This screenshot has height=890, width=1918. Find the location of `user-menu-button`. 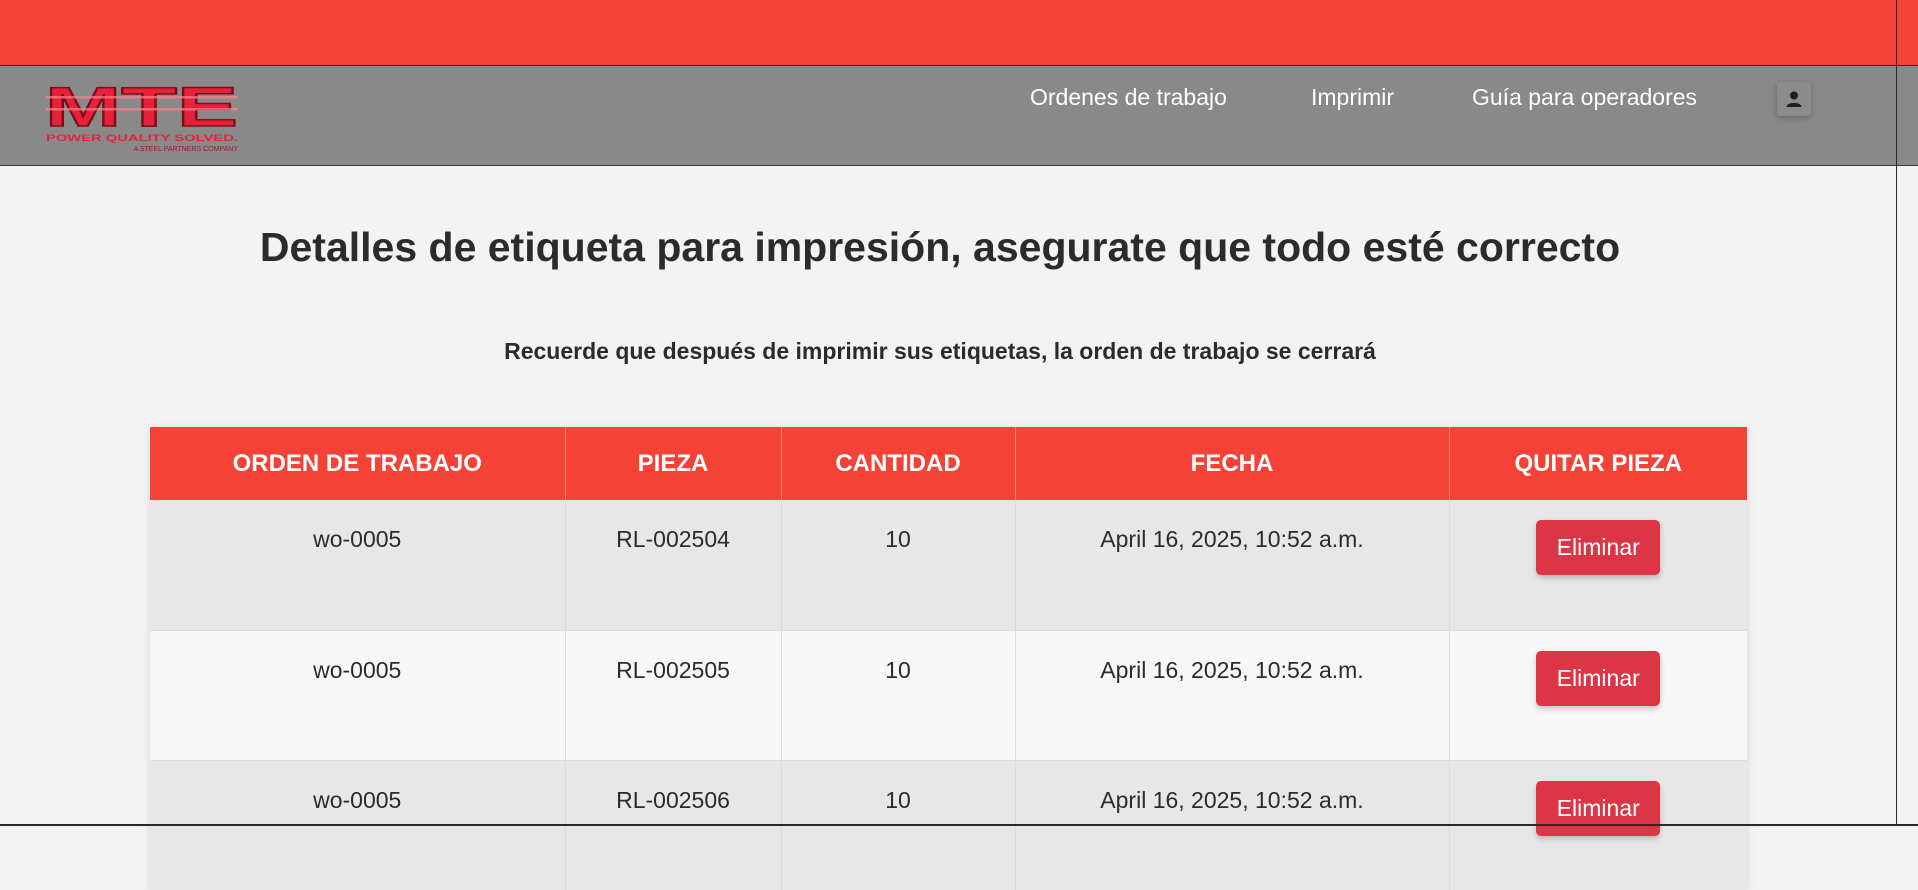

user-menu-button is located at coordinates (1794, 99).